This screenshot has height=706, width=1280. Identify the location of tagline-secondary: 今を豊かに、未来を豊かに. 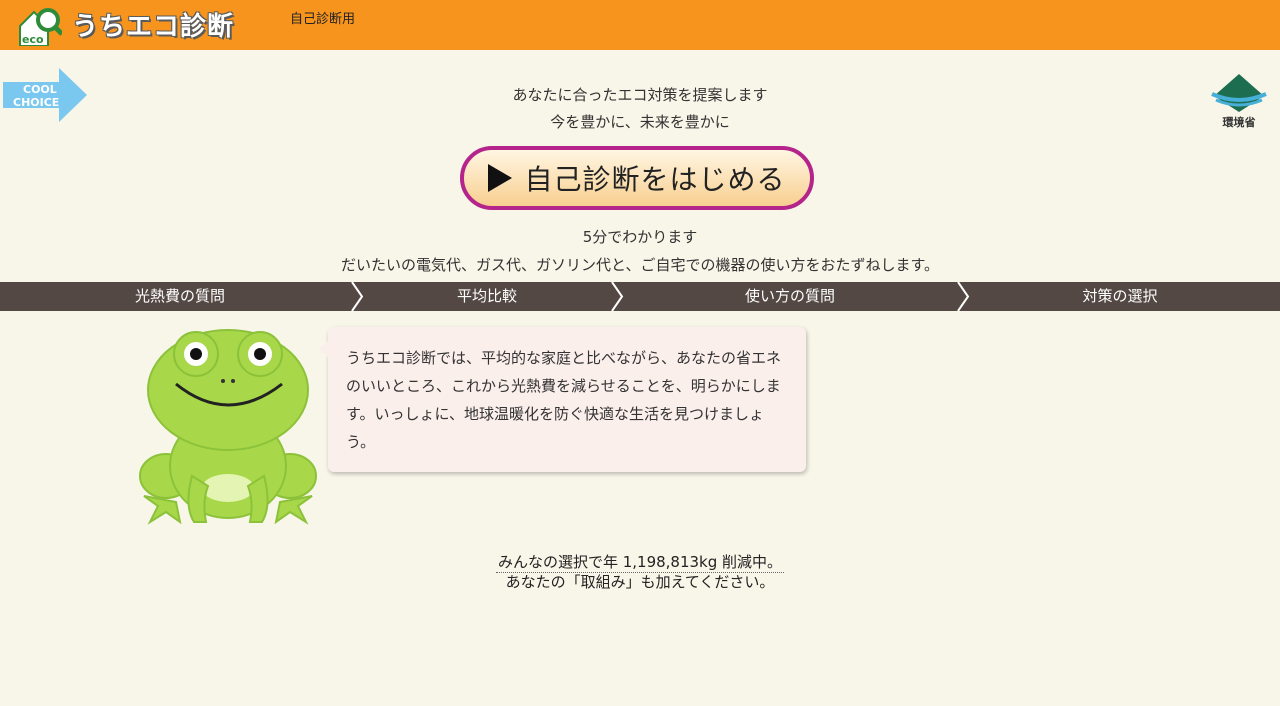
(640, 122).